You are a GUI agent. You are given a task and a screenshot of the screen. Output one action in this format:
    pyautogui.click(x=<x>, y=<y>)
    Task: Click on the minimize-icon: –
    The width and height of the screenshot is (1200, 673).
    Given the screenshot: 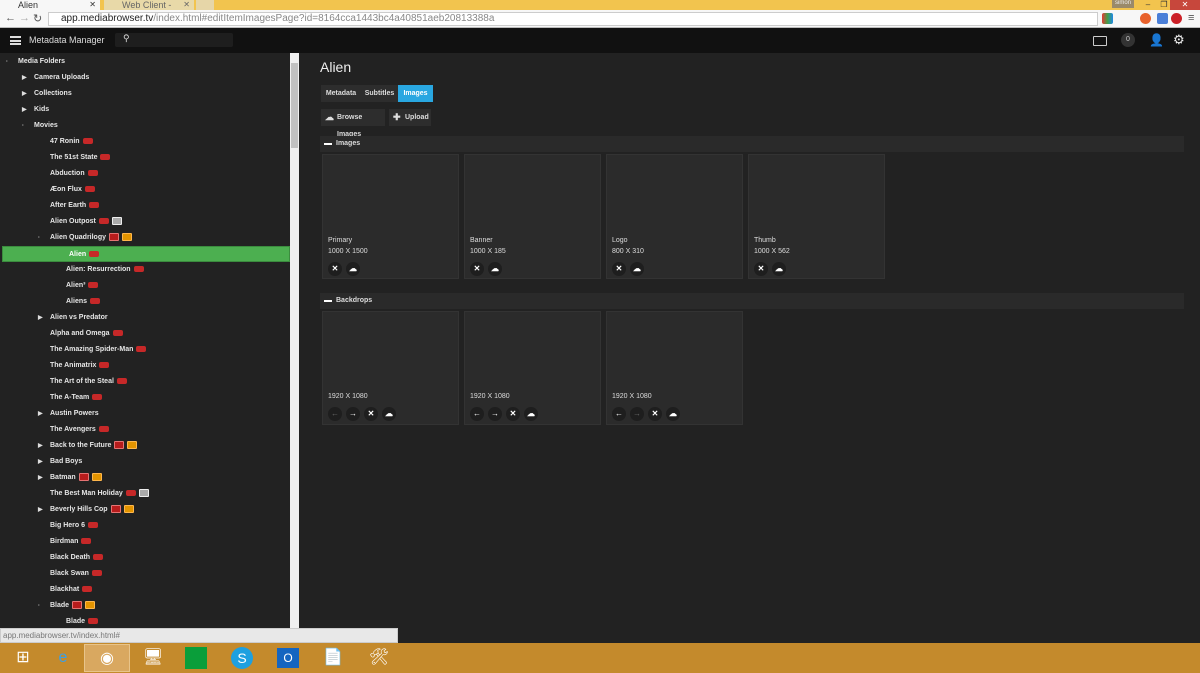 What is the action you would take?
    pyautogui.click(x=1148, y=5)
    